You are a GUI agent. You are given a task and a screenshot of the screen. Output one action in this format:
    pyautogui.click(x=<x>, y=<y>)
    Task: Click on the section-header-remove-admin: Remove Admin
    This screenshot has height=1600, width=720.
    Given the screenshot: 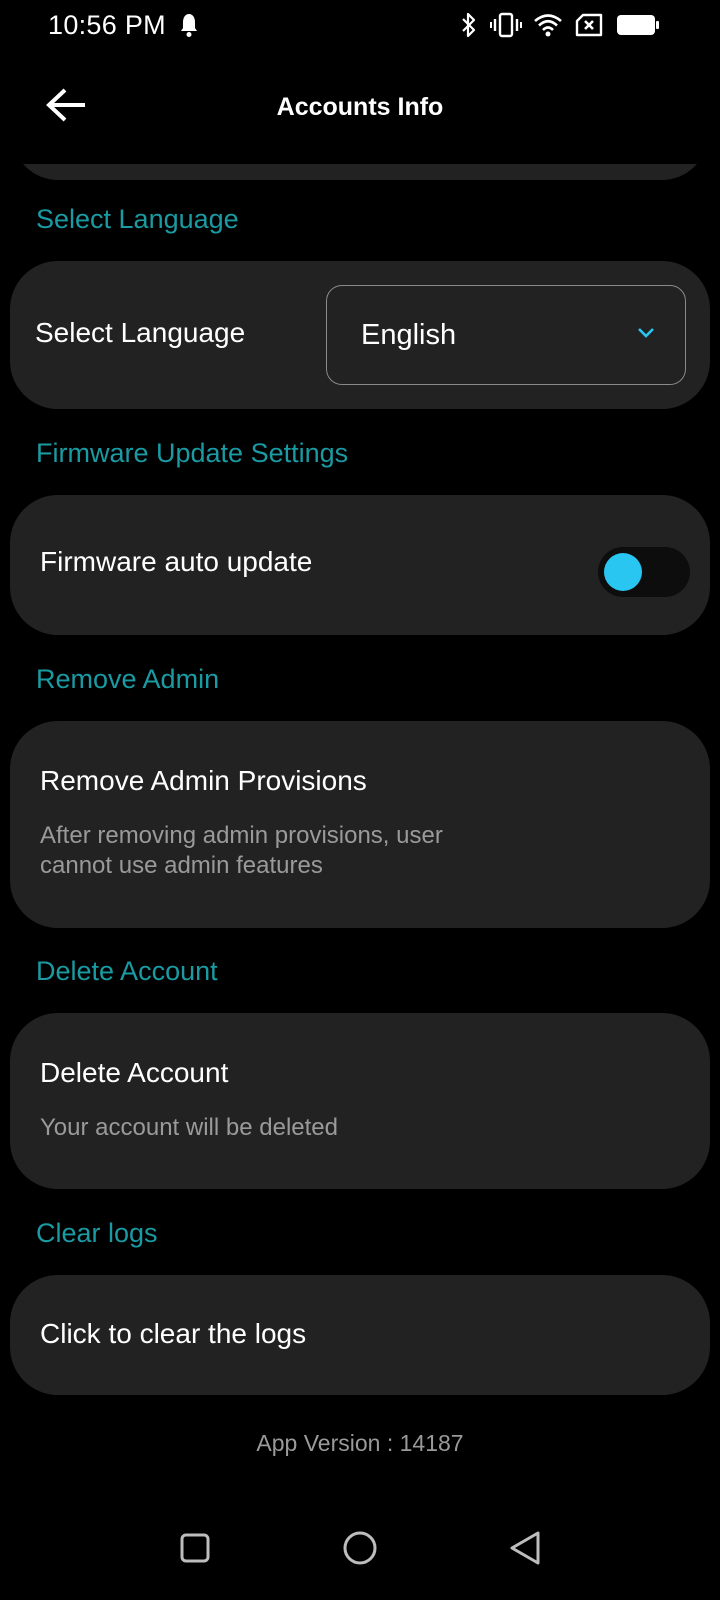 What is the action you would take?
    pyautogui.click(x=128, y=679)
    